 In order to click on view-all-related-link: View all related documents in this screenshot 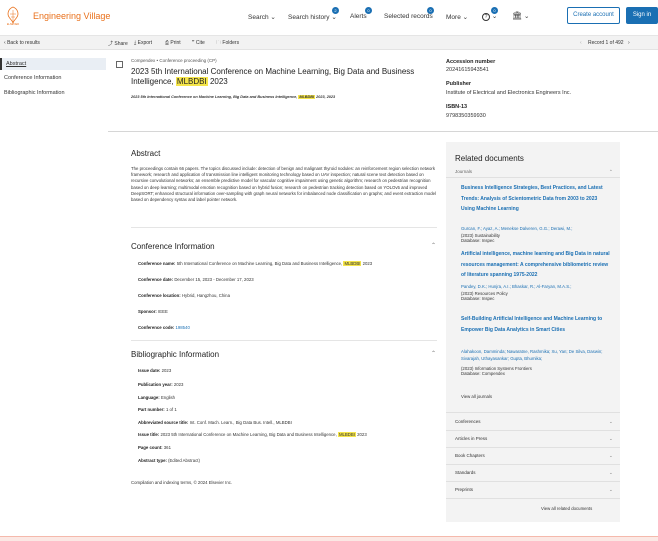, I will do `click(566, 508)`.